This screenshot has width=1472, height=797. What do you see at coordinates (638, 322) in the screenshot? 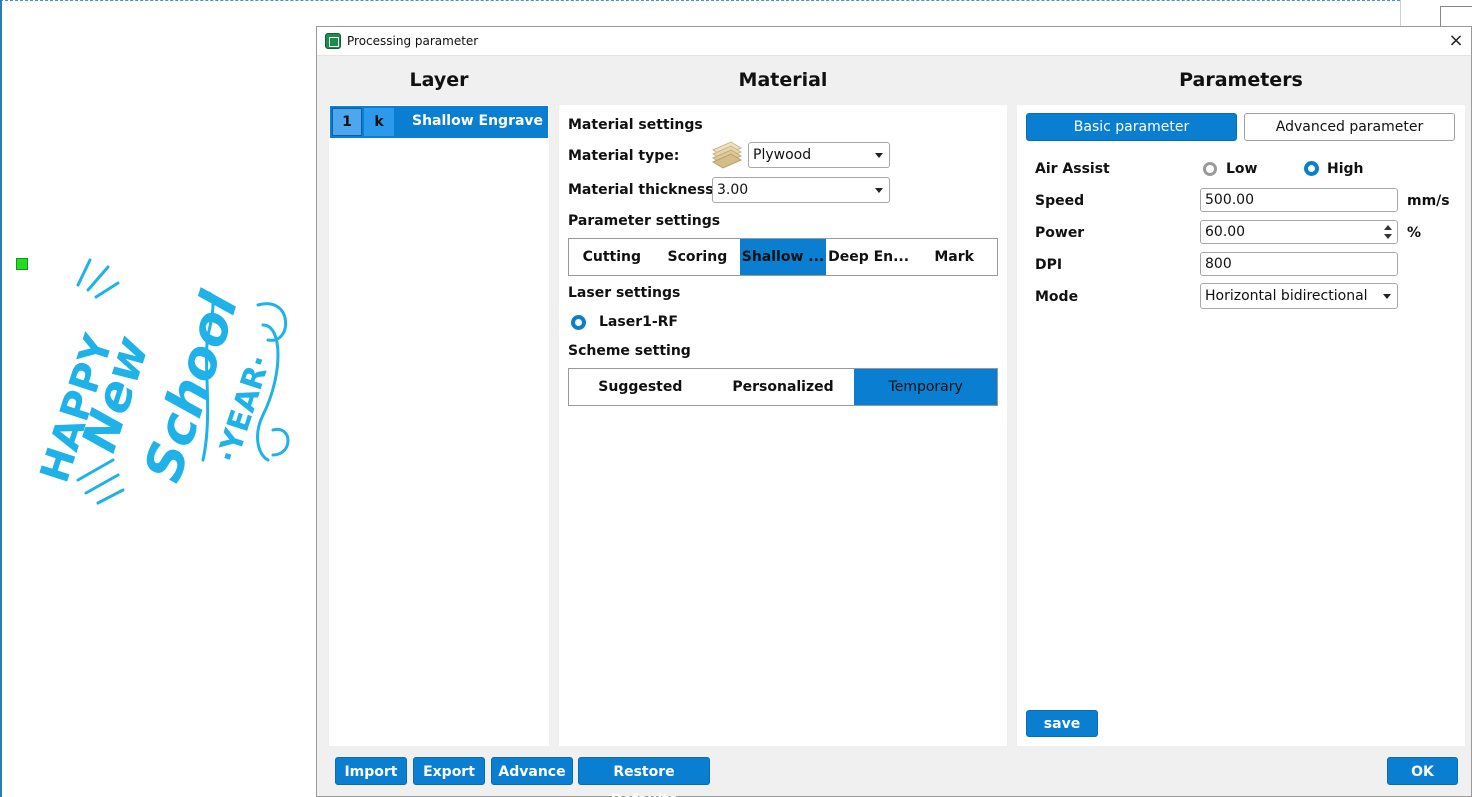
I see `laser1-label: Laser1-RF` at bounding box center [638, 322].